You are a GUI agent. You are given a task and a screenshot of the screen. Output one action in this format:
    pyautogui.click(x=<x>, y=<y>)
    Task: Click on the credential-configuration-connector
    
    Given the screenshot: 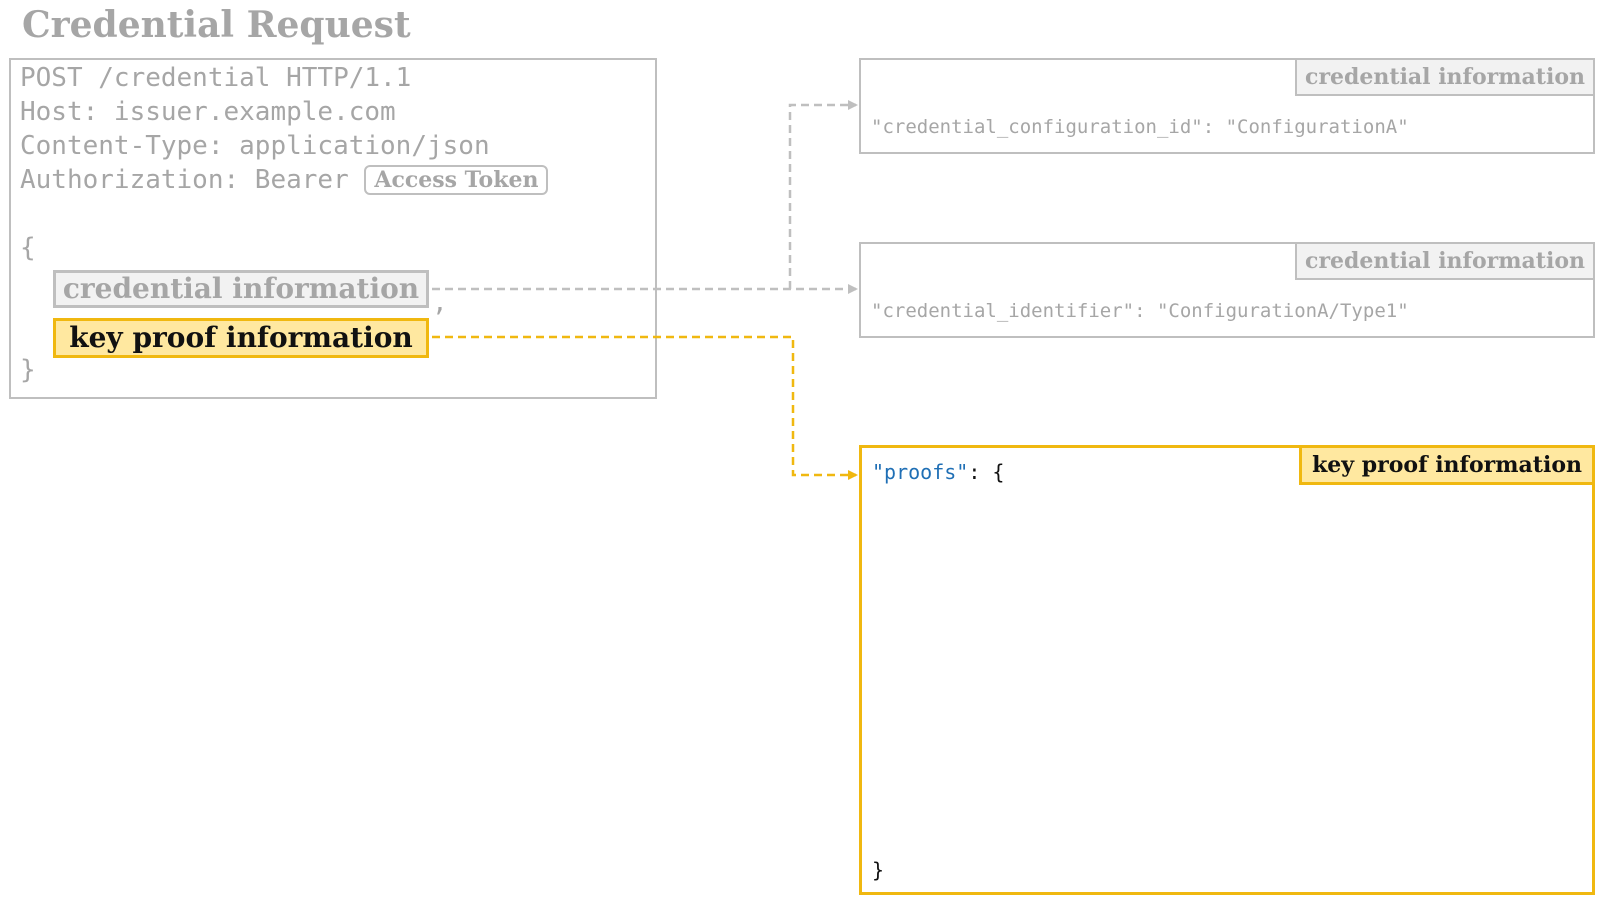 What is the action you would take?
    pyautogui.click(x=823, y=194)
    